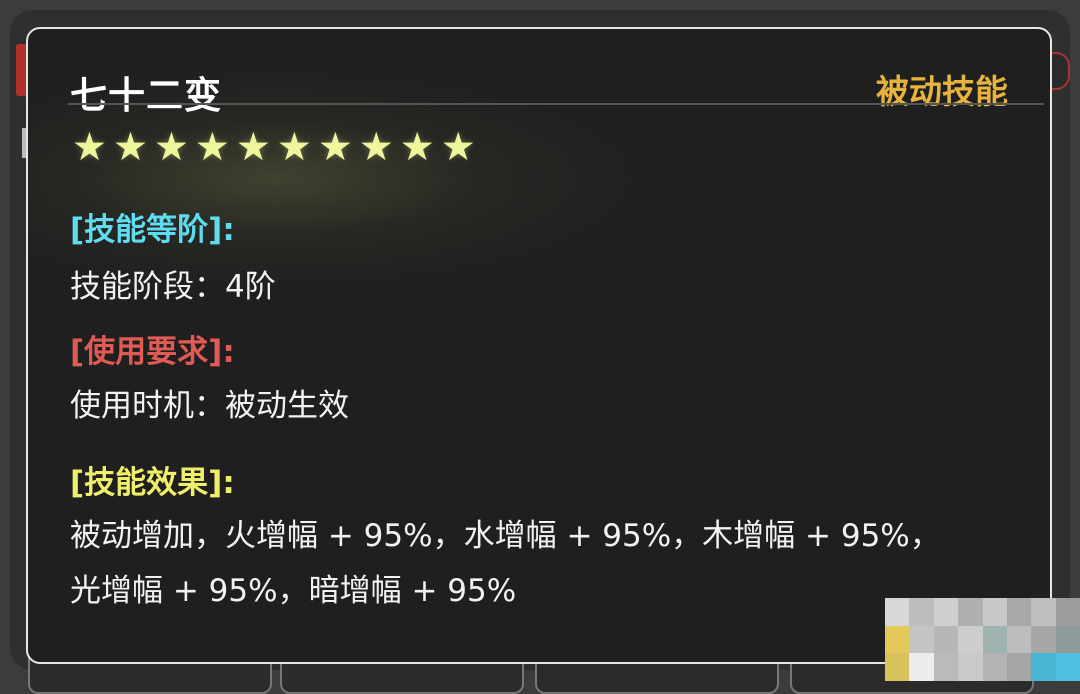  Describe the element at coordinates (152, 230) in the screenshot. I see `grade-section-header: [技能等阶]:` at that location.